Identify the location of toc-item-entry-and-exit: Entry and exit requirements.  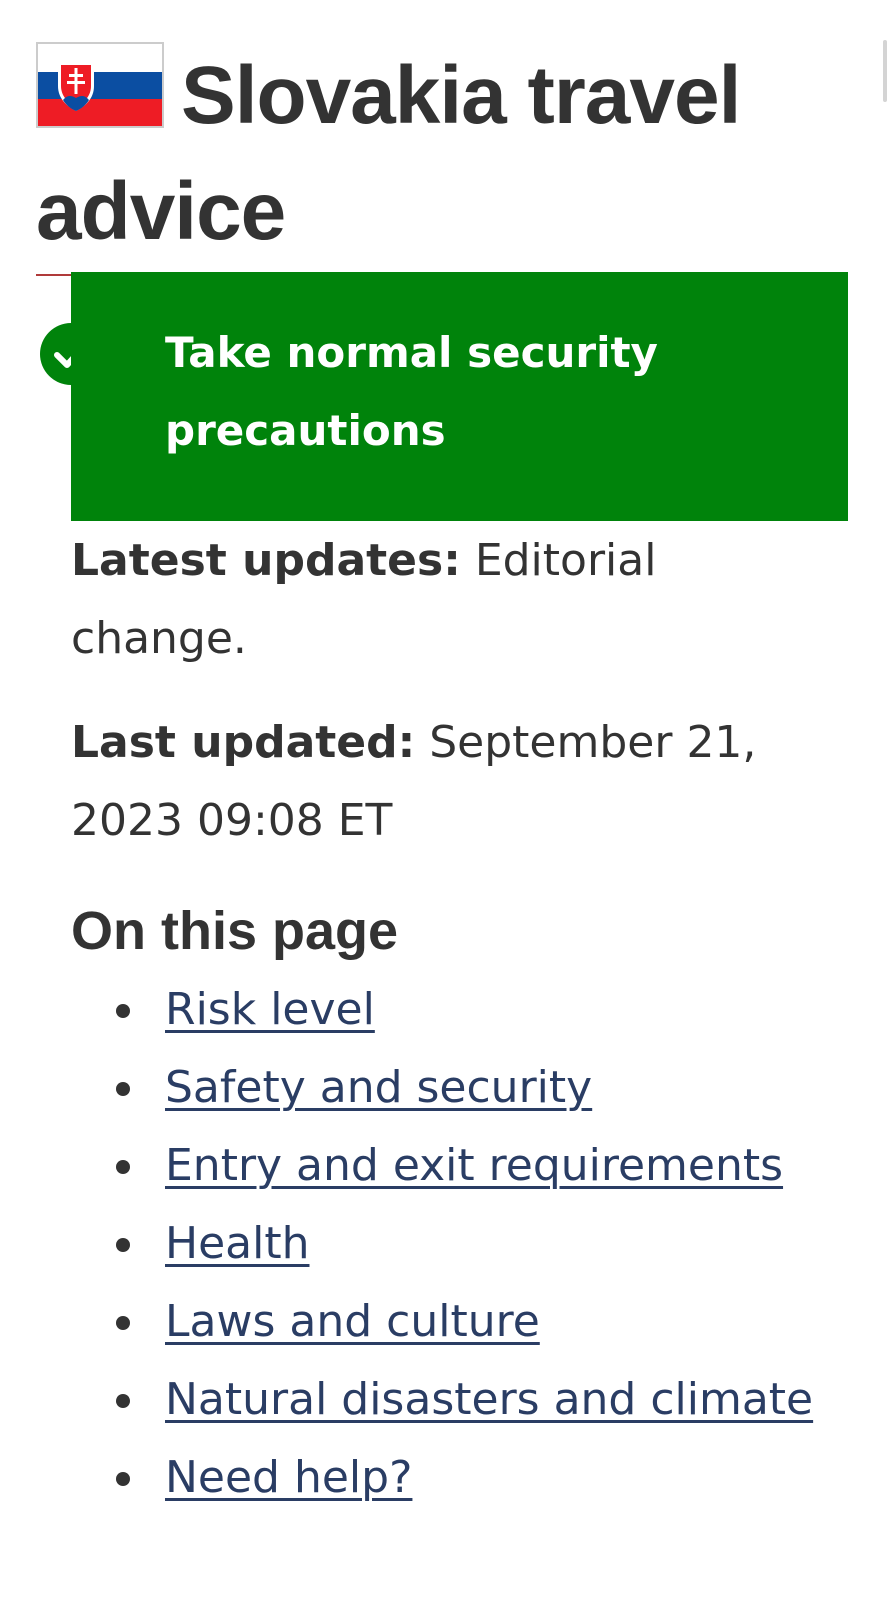
(442, 1166).